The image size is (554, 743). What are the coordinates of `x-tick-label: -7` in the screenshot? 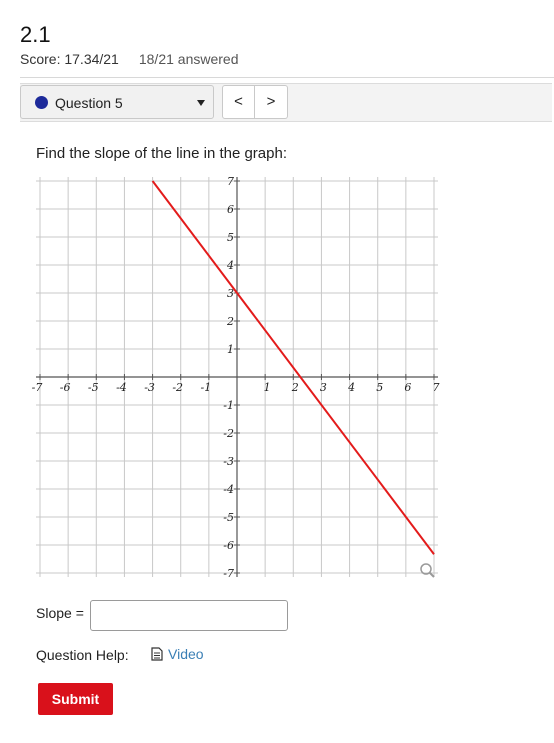 It's located at (37, 387).